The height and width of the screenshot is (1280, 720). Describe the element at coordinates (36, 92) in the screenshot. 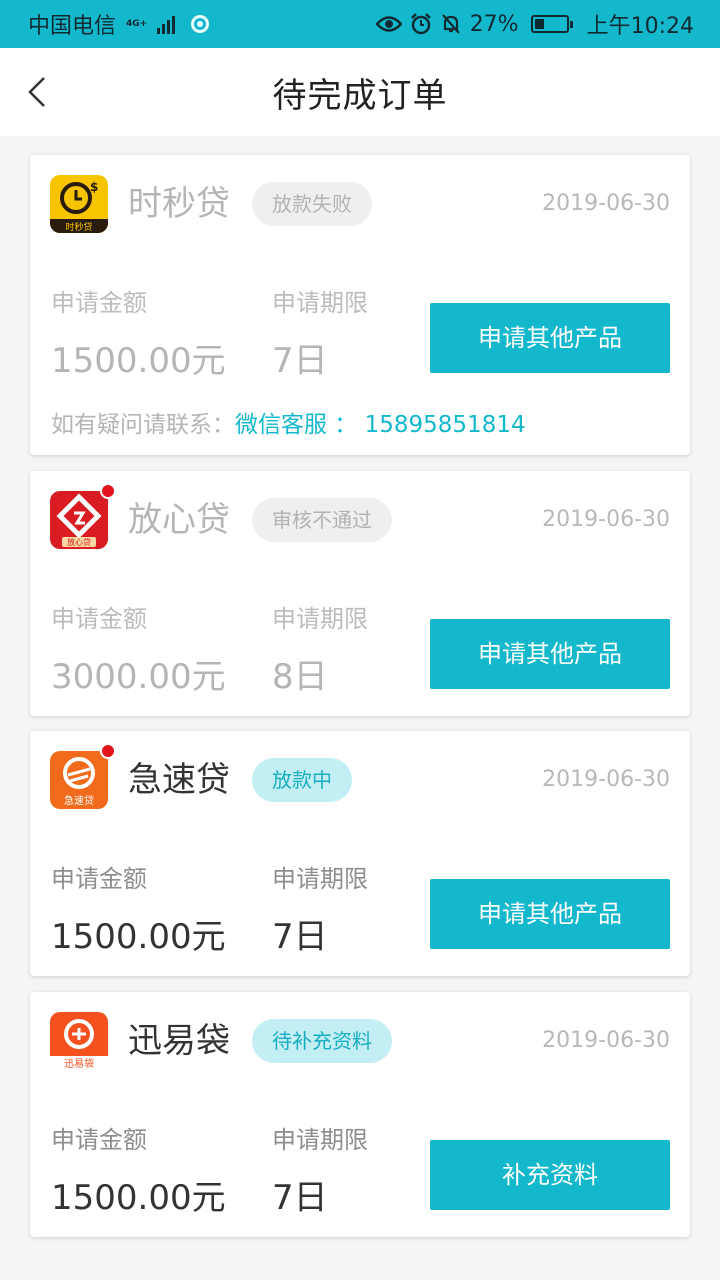

I see `chevron-left-icon` at that location.